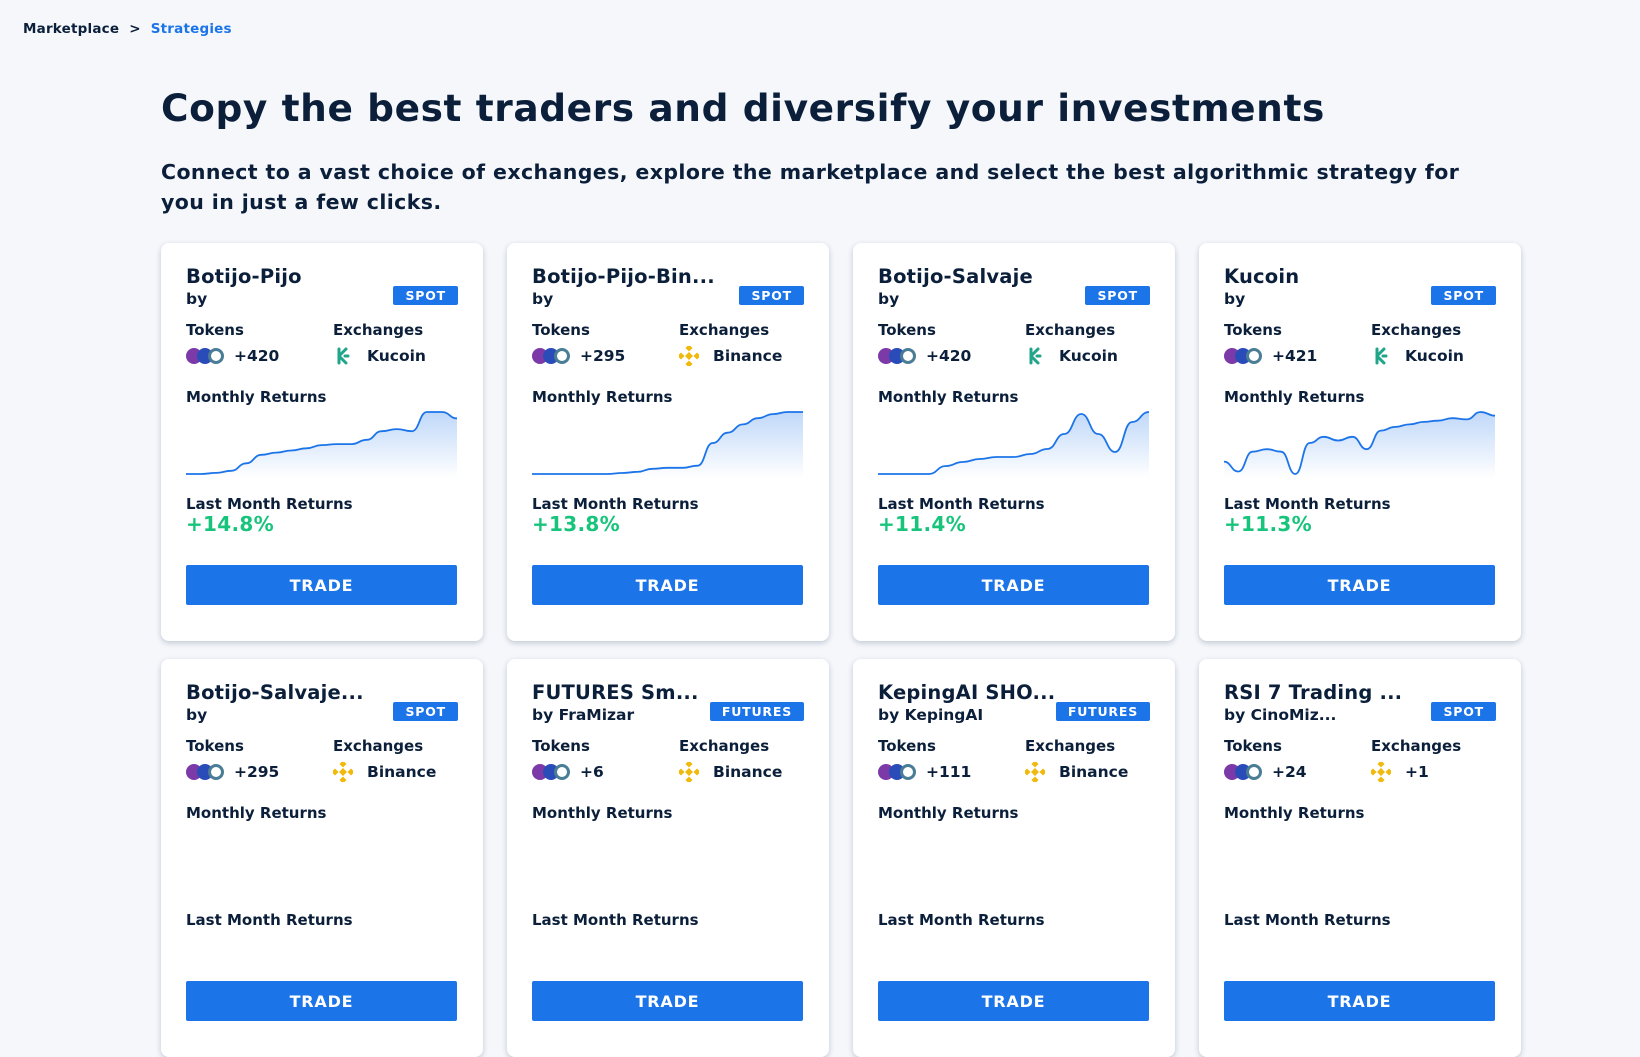 Image resolution: width=1640 pixels, height=1057 pixels. Describe the element at coordinates (756, 711) in the screenshot. I see `market-type-badge: FUTURES` at that location.